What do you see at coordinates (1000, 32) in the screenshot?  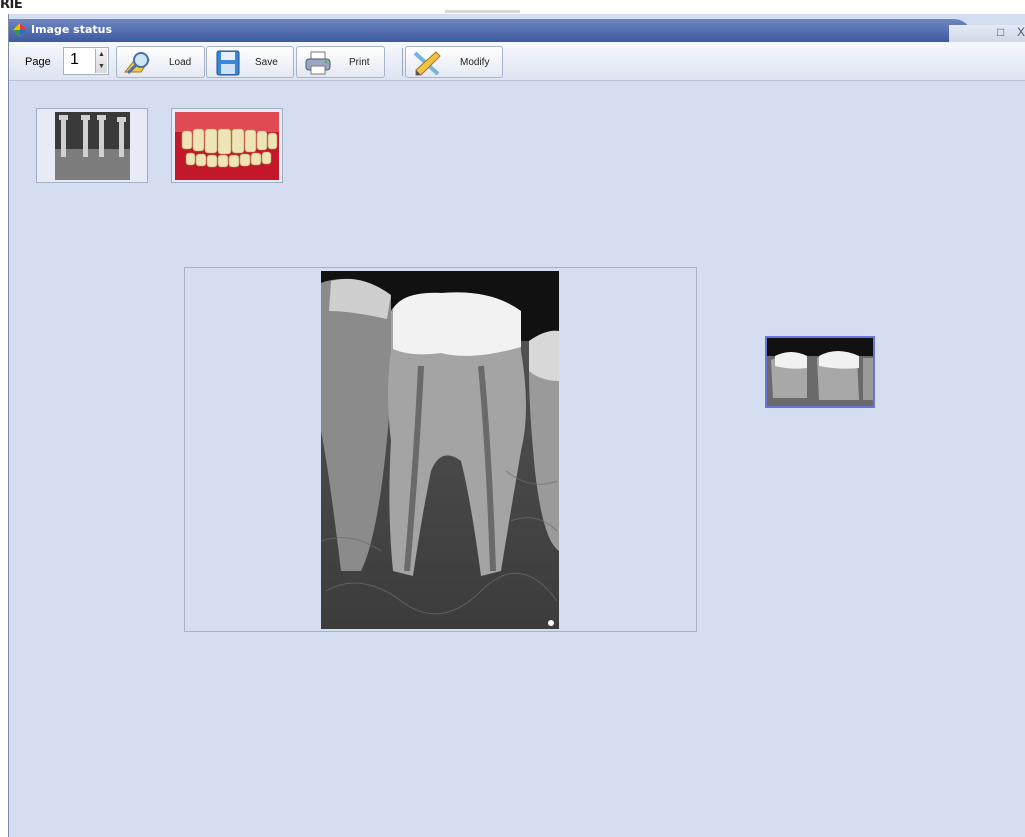 I see `restore-button: □` at bounding box center [1000, 32].